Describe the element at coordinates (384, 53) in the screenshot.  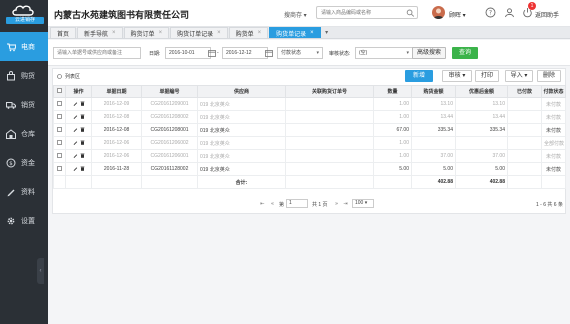
I see `audit-status-select: (空) ▾` at that location.